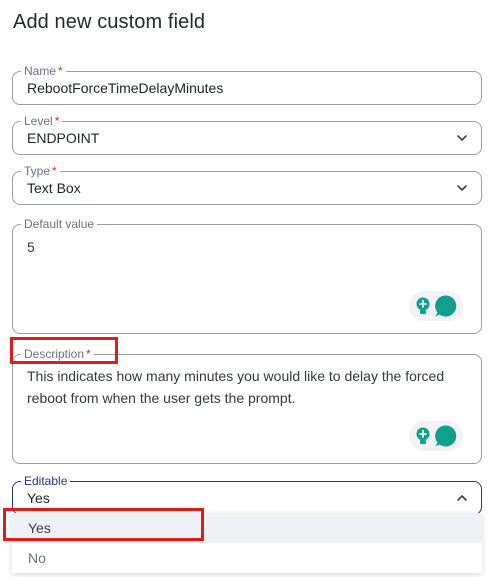 The image size is (504, 577). What do you see at coordinates (462, 498) in the screenshot?
I see `chevron-up-icon` at bounding box center [462, 498].